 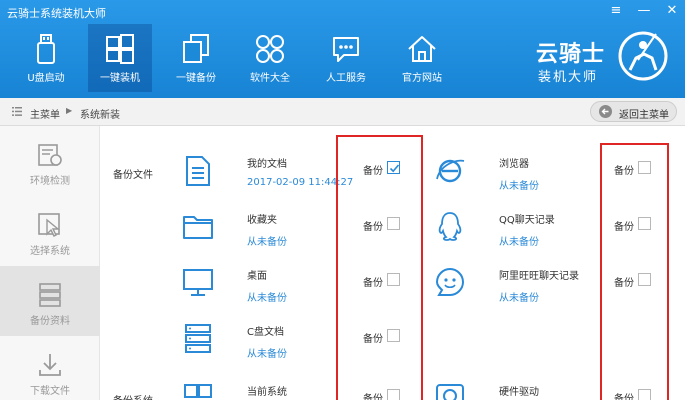 What do you see at coordinates (50, 251) in the screenshot?
I see `sidebar-label: 选择系统` at bounding box center [50, 251].